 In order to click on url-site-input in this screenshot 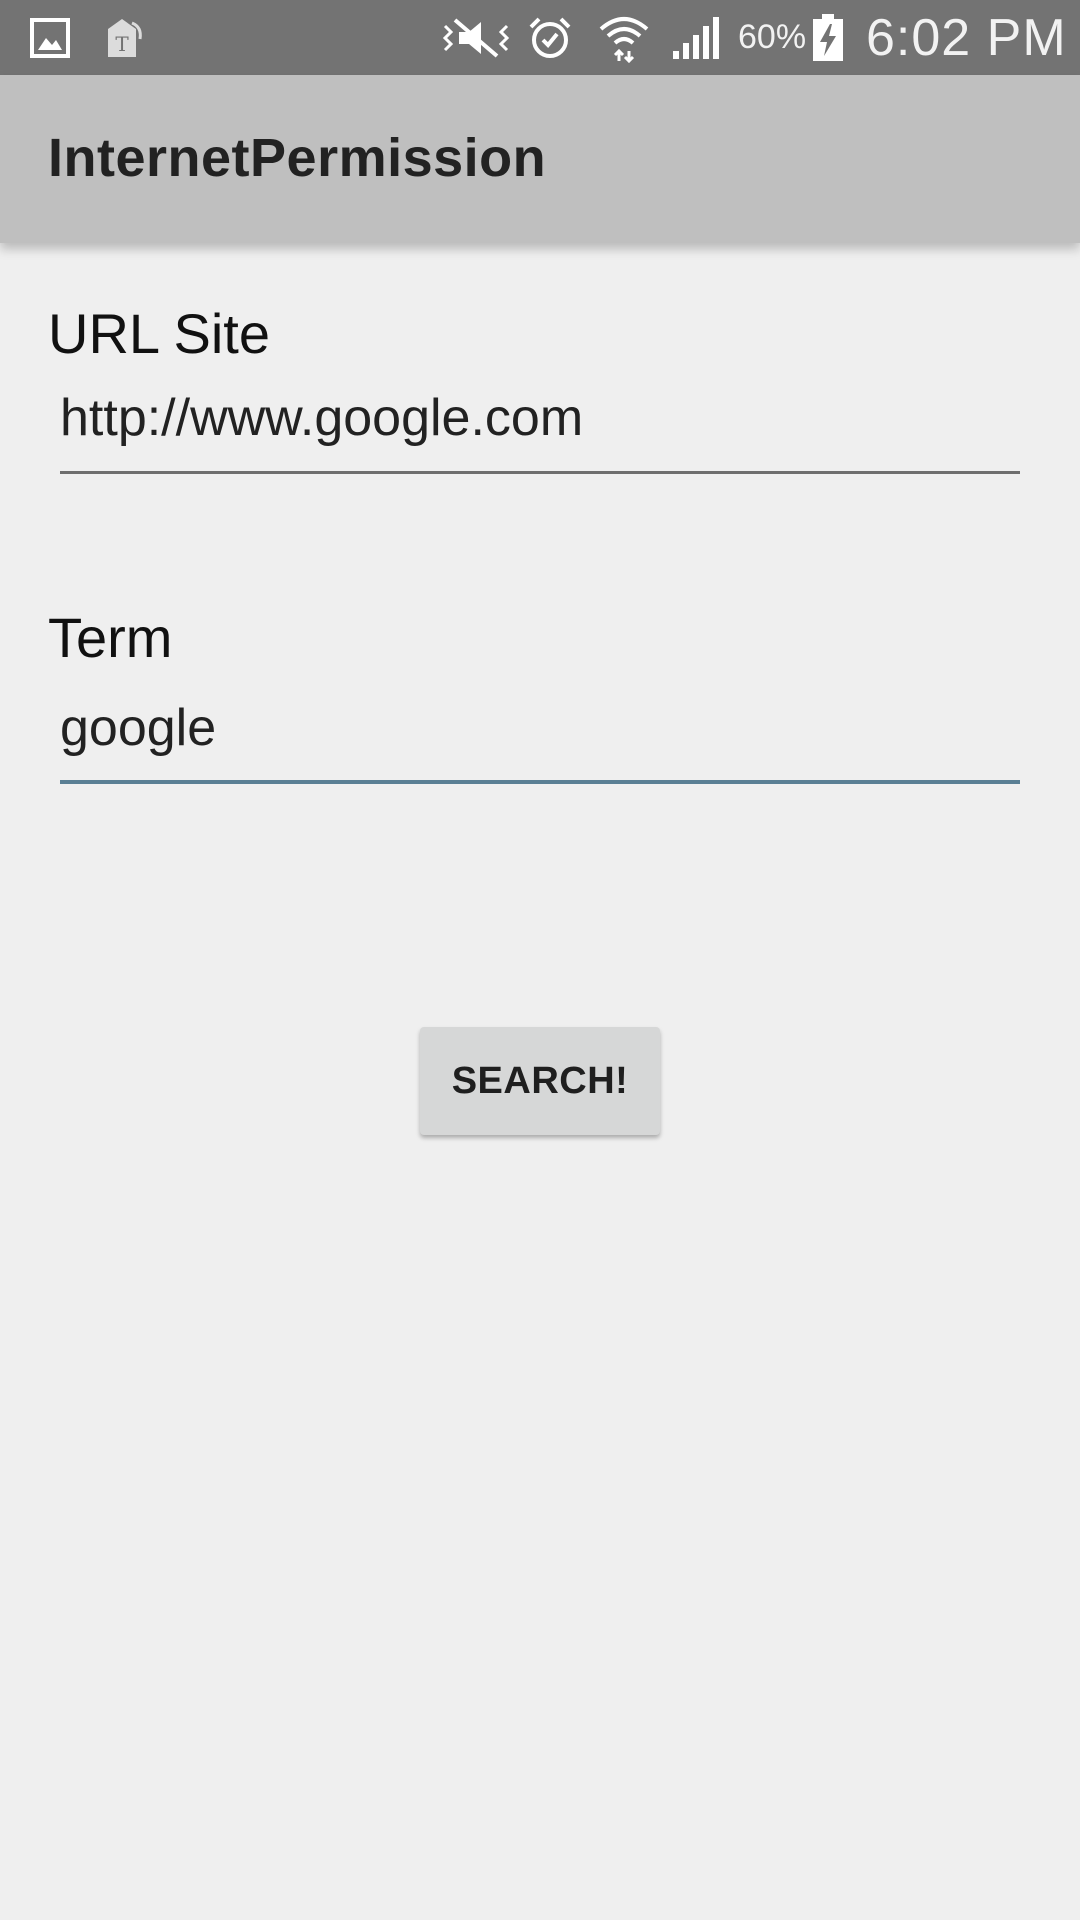, I will do `click(540, 418)`.